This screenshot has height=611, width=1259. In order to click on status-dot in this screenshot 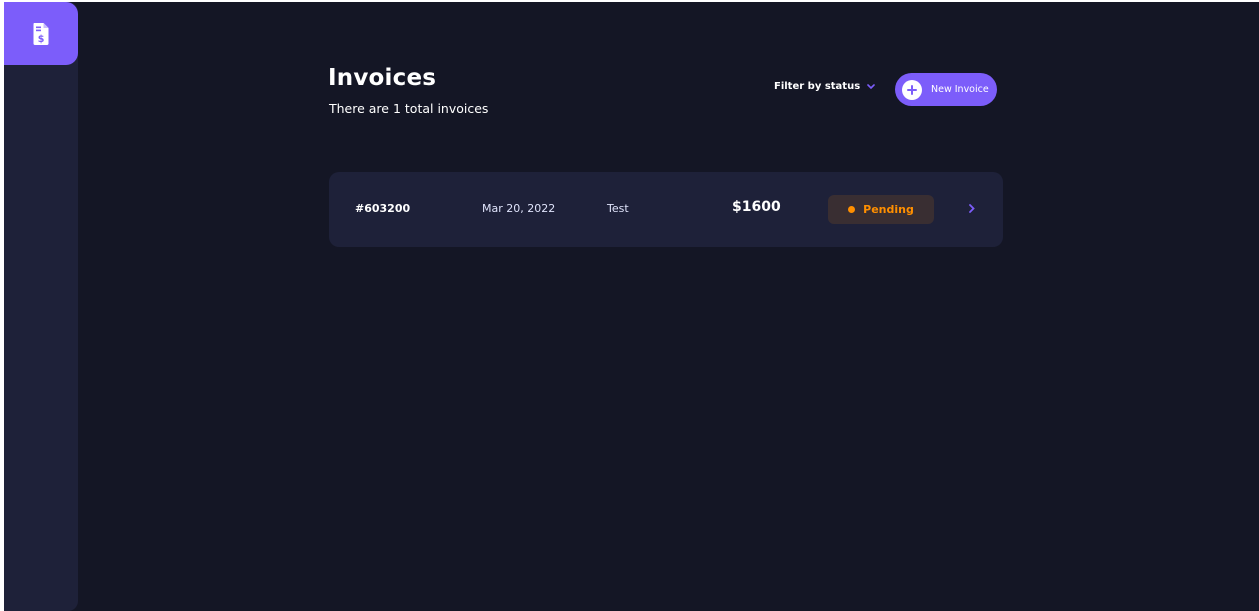, I will do `click(852, 209)`.